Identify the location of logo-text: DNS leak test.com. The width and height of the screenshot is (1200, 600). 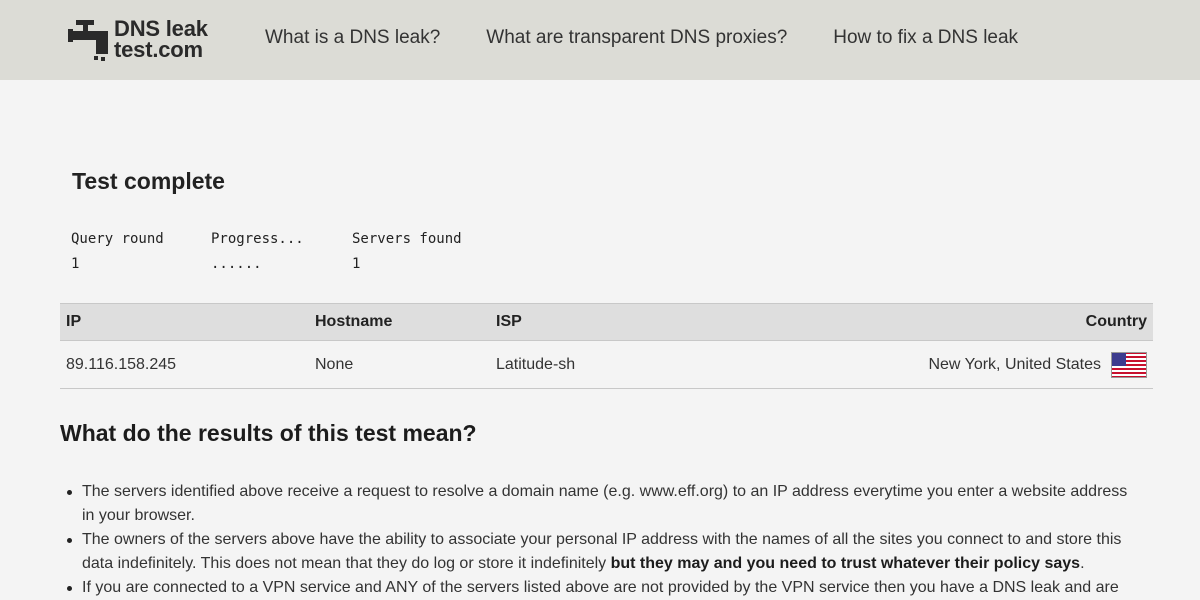
(161, 39).